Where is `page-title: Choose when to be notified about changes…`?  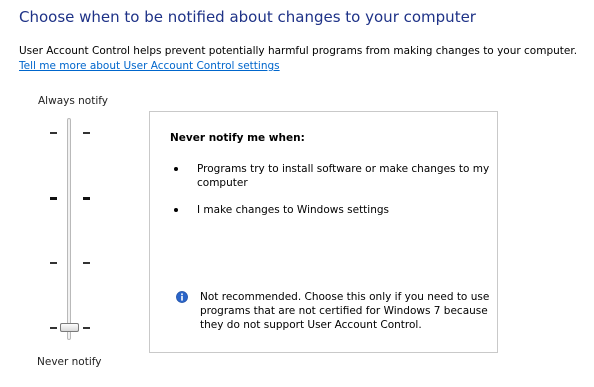
page-title: Choose when to be notified about changes… is located at coordinates (247, 17).